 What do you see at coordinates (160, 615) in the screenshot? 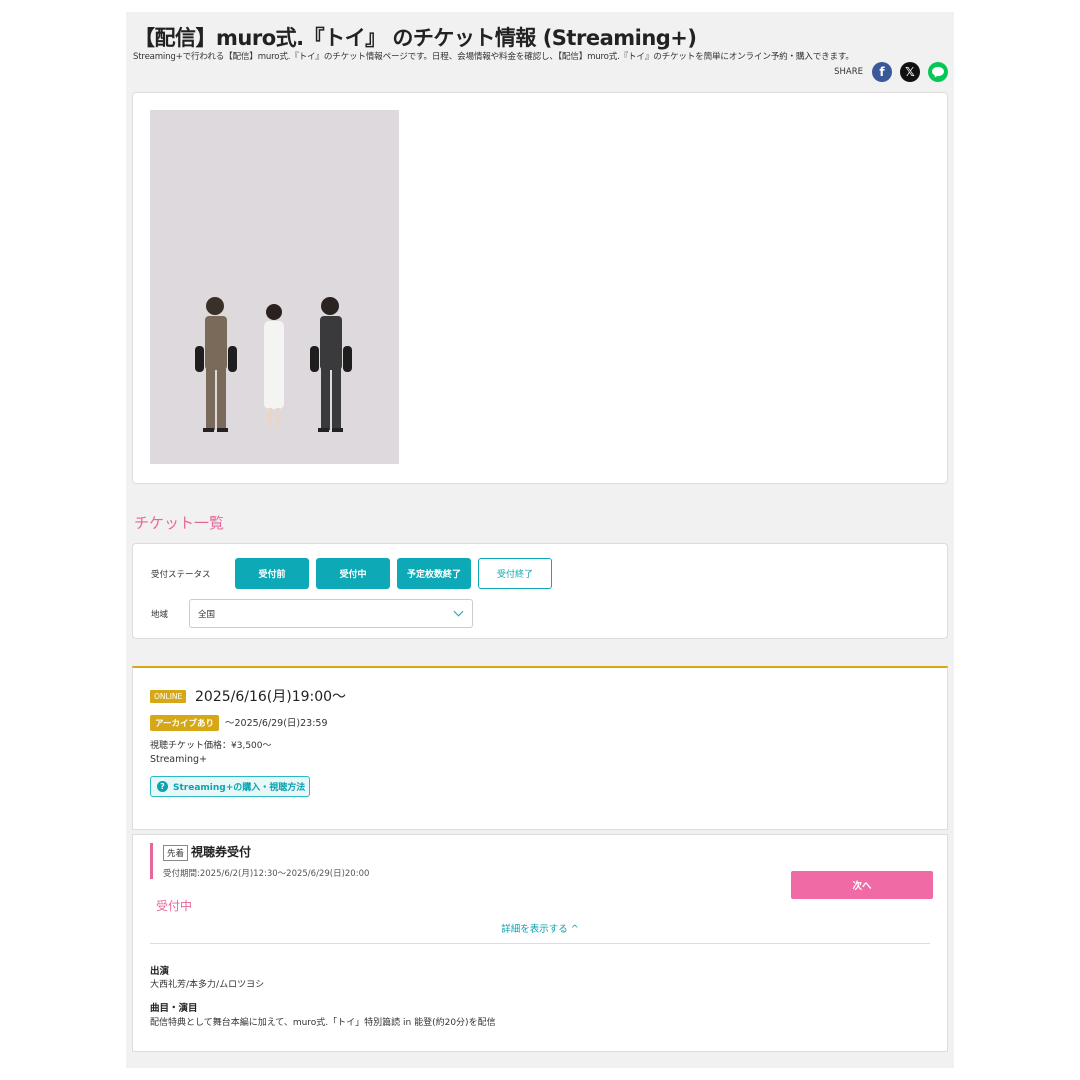
I see `region-filter-label: 地域` at bounding box center [160, 615].